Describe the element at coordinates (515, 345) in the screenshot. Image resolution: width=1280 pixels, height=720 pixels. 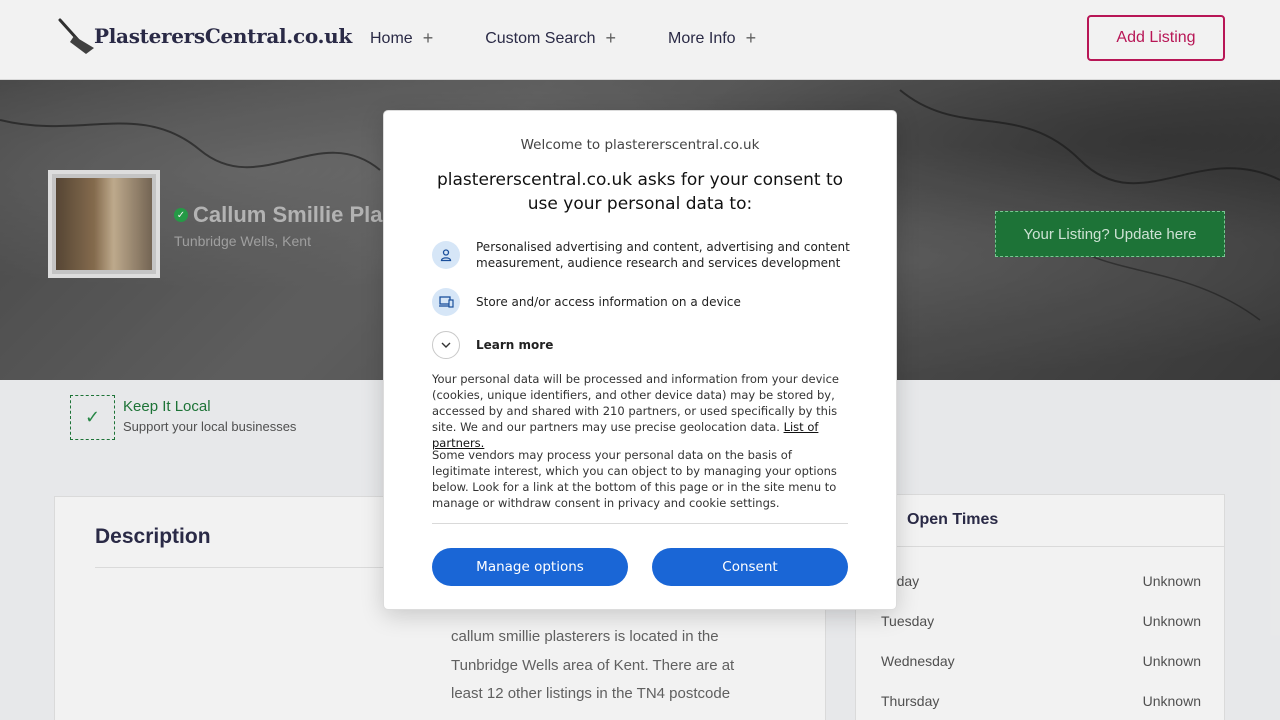
I see `learn-more-label: Learn more` at that location.